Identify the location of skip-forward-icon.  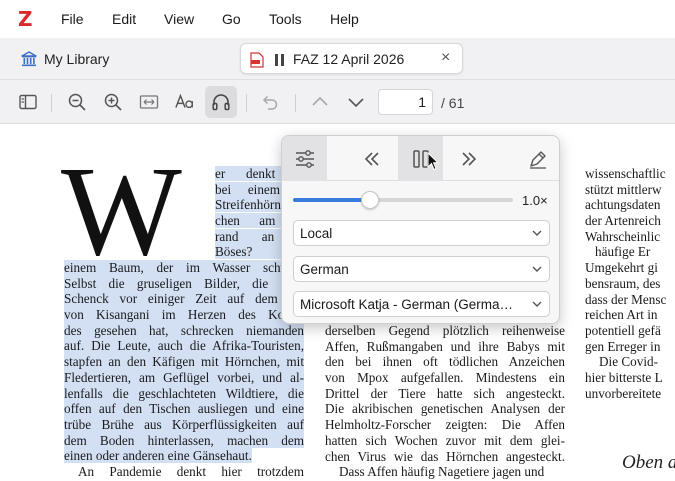
(468, 158).